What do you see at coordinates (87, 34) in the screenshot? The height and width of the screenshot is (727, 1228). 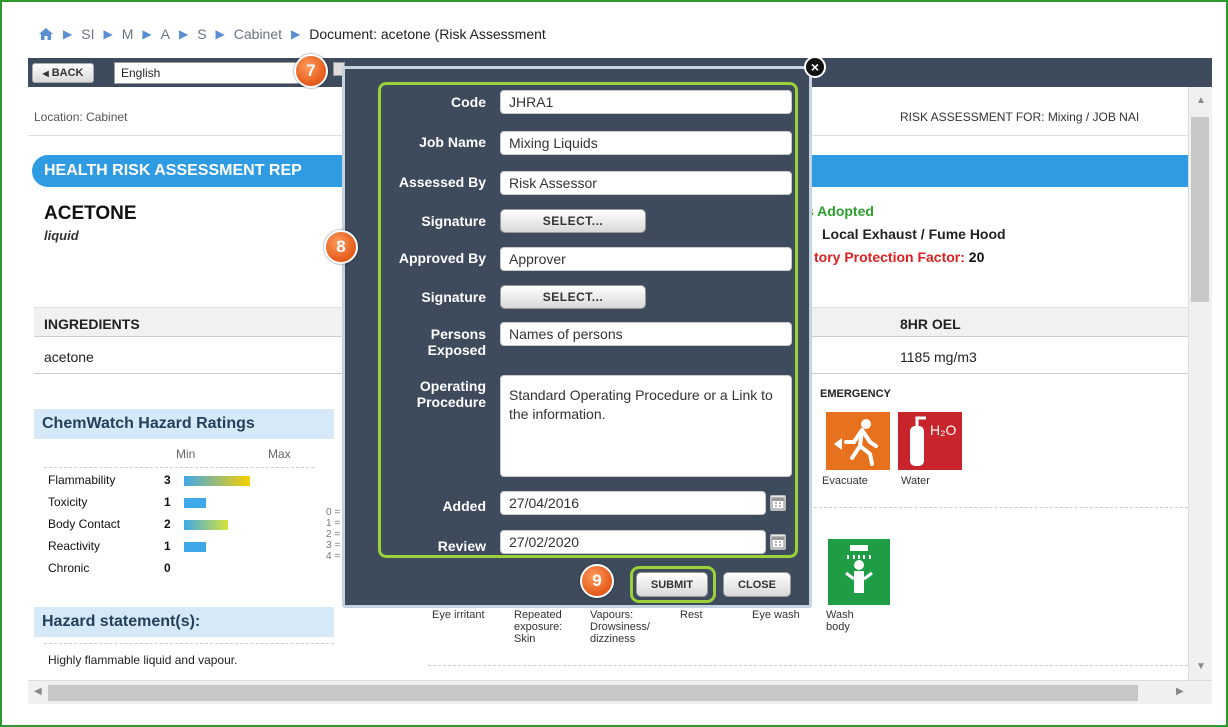 I see `breadcrumb-item: SI` at bounding box center [87, 34].